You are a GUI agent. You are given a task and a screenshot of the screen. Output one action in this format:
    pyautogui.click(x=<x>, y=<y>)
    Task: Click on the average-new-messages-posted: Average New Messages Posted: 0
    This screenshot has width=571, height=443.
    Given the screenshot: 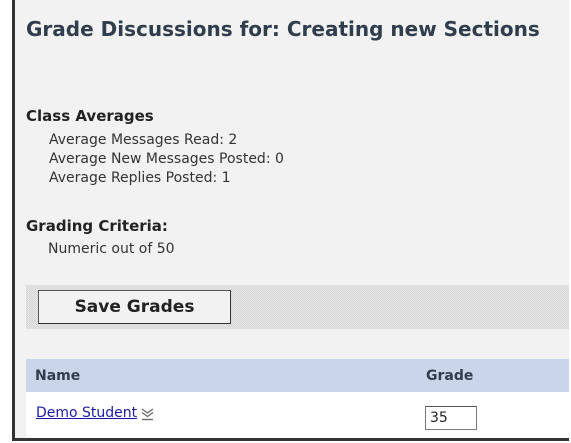 What is the action you would take?
    pyautogui.click(x=166, y=159)
    